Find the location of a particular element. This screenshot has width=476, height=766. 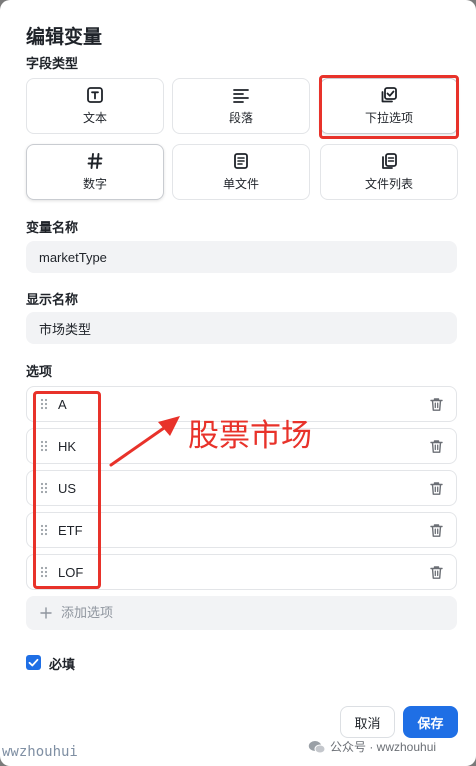

option-value: A is located at coordinates (62, 405).